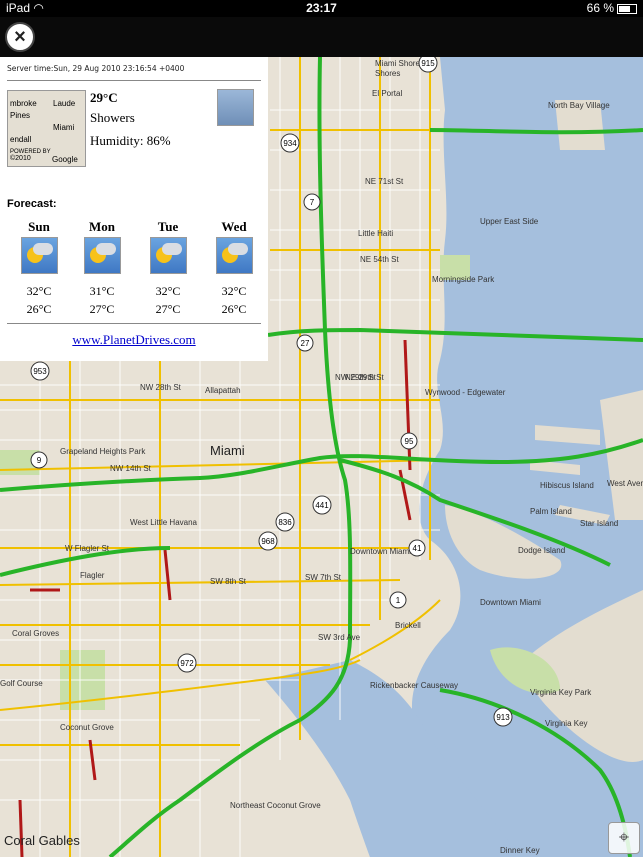 This screenshot has height=857, width=643. I want to click on label-rickenbacker: Rickenbacker Causeway, so click(414, 685).